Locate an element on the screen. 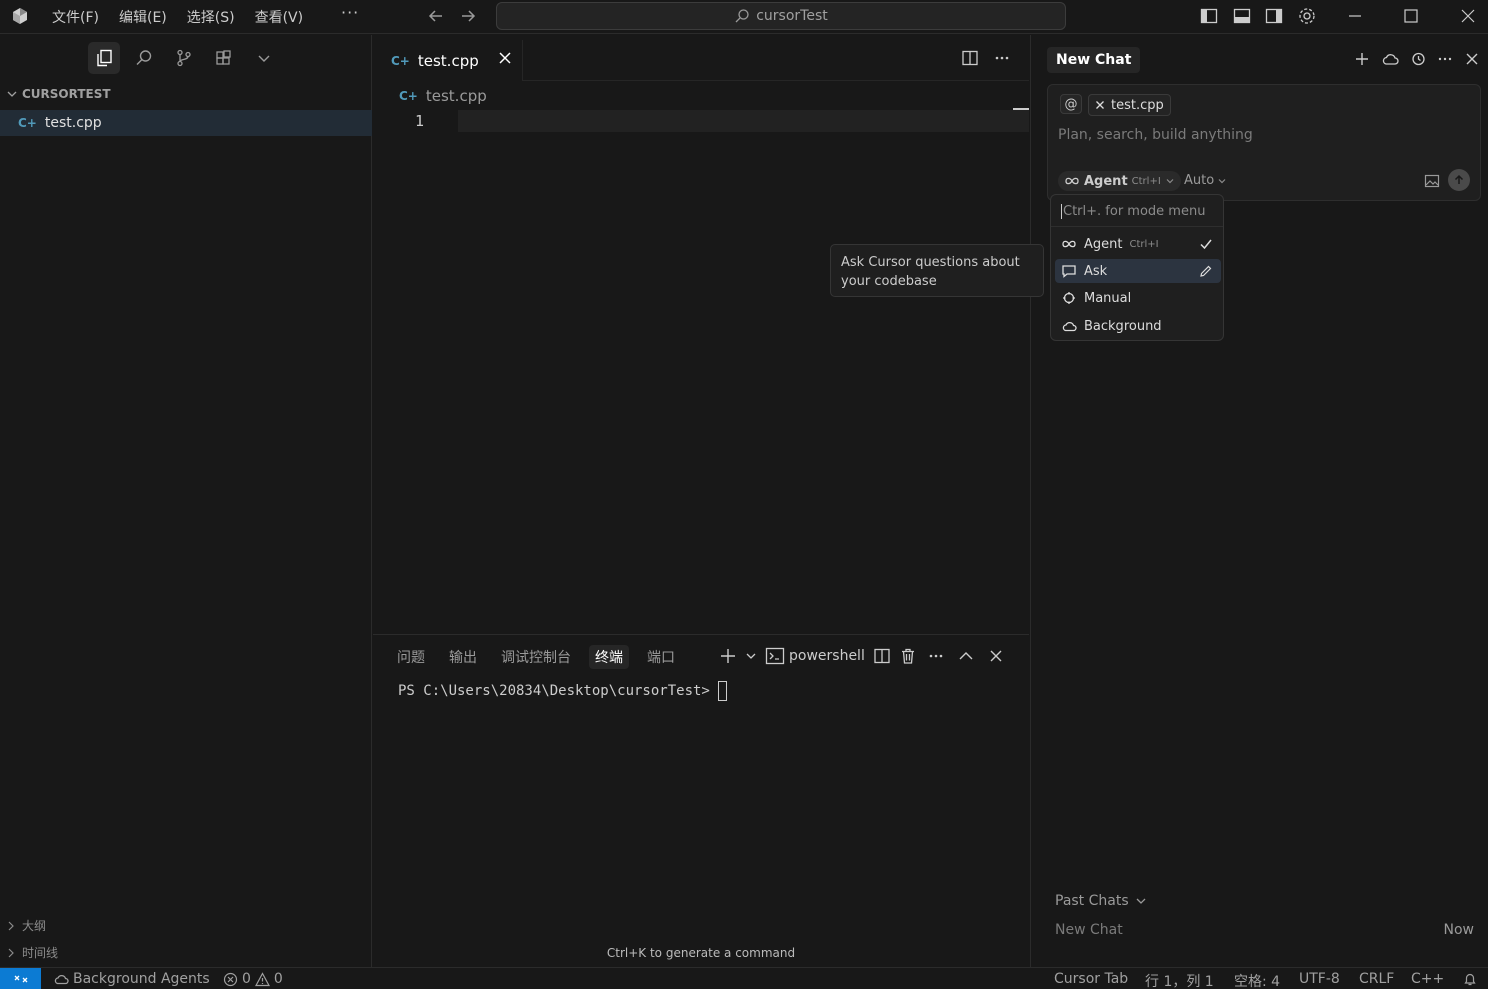 This screenshot has height=989, width=1488. terminal-toolbar: powershell is located at coordinates (863, 656).